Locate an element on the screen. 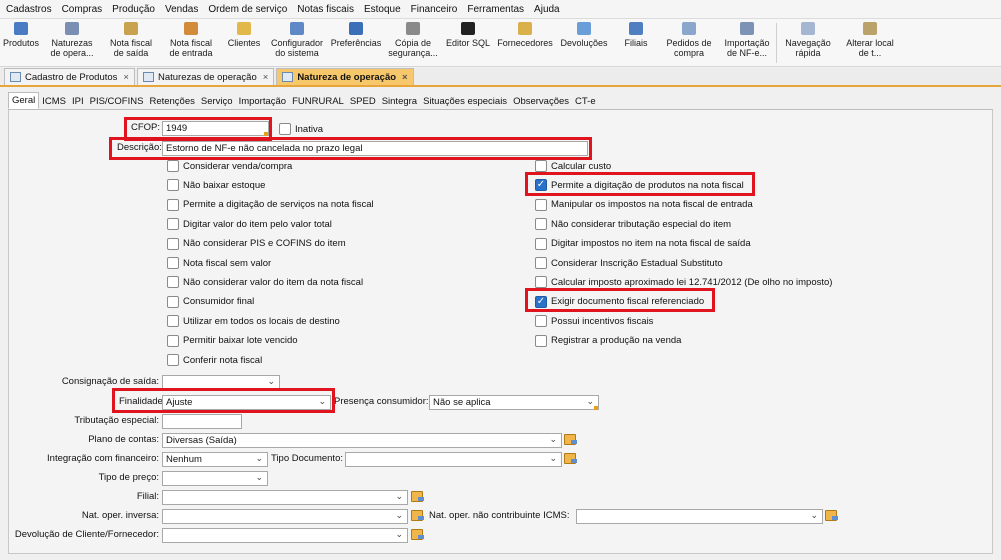 This screenshot has height=560, width=1001. option-checkbox: Não considerar PIS e COFINS do item is located at coordinates (256, 244).